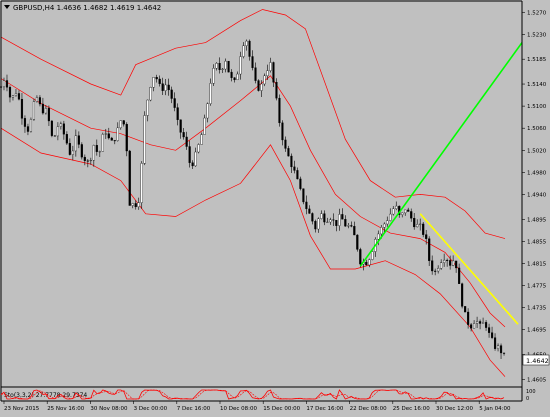 Image resolution: width=550 pixels, height=417 pixels. What do you see at coordinates (324, 409) in the screenshot?
I see `time-tick-label: 17 Dec 16:00` at bounding box center [324, 409].